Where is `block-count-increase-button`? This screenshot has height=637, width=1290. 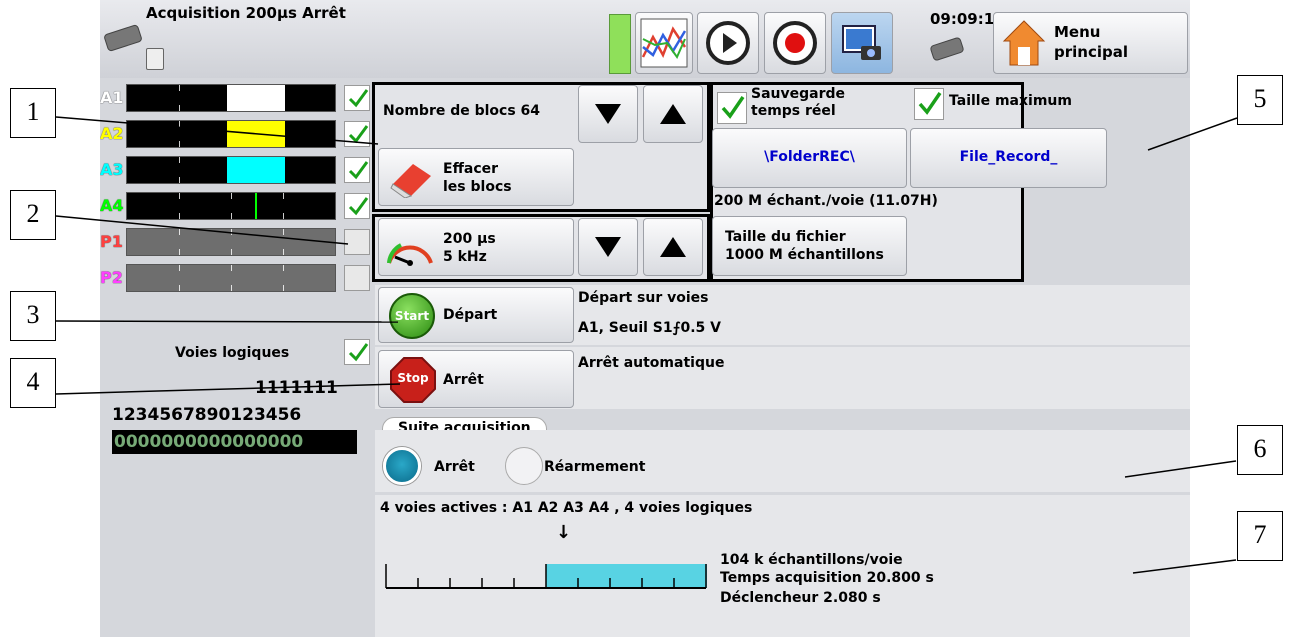
block-count-increase-button is located at coordinates (673, 114).